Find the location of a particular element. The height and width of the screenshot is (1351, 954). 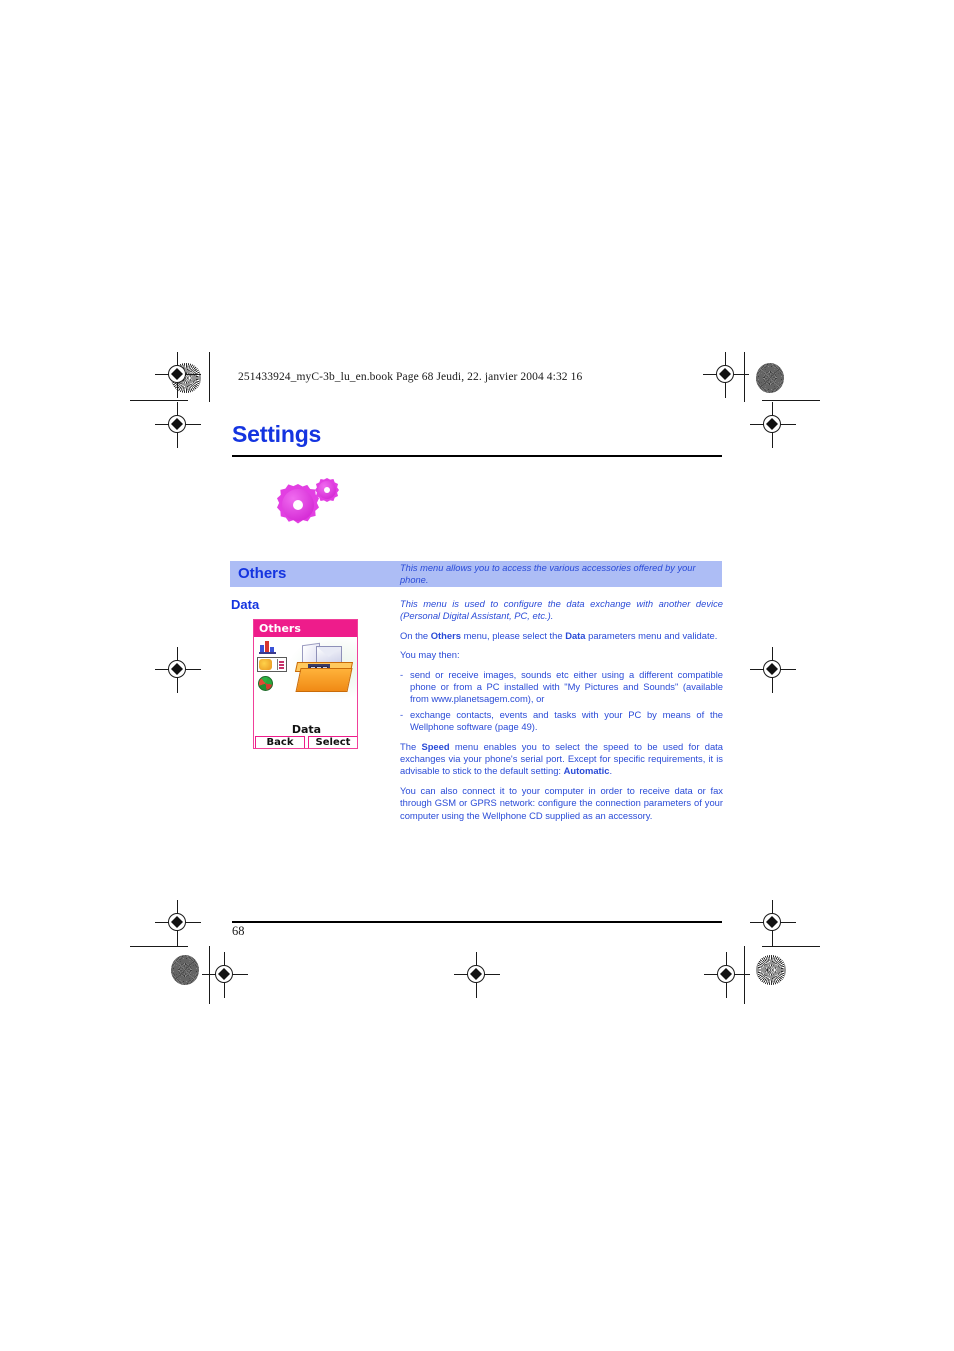

registration-cross-bottom-center is located at coordinates (477, 975).